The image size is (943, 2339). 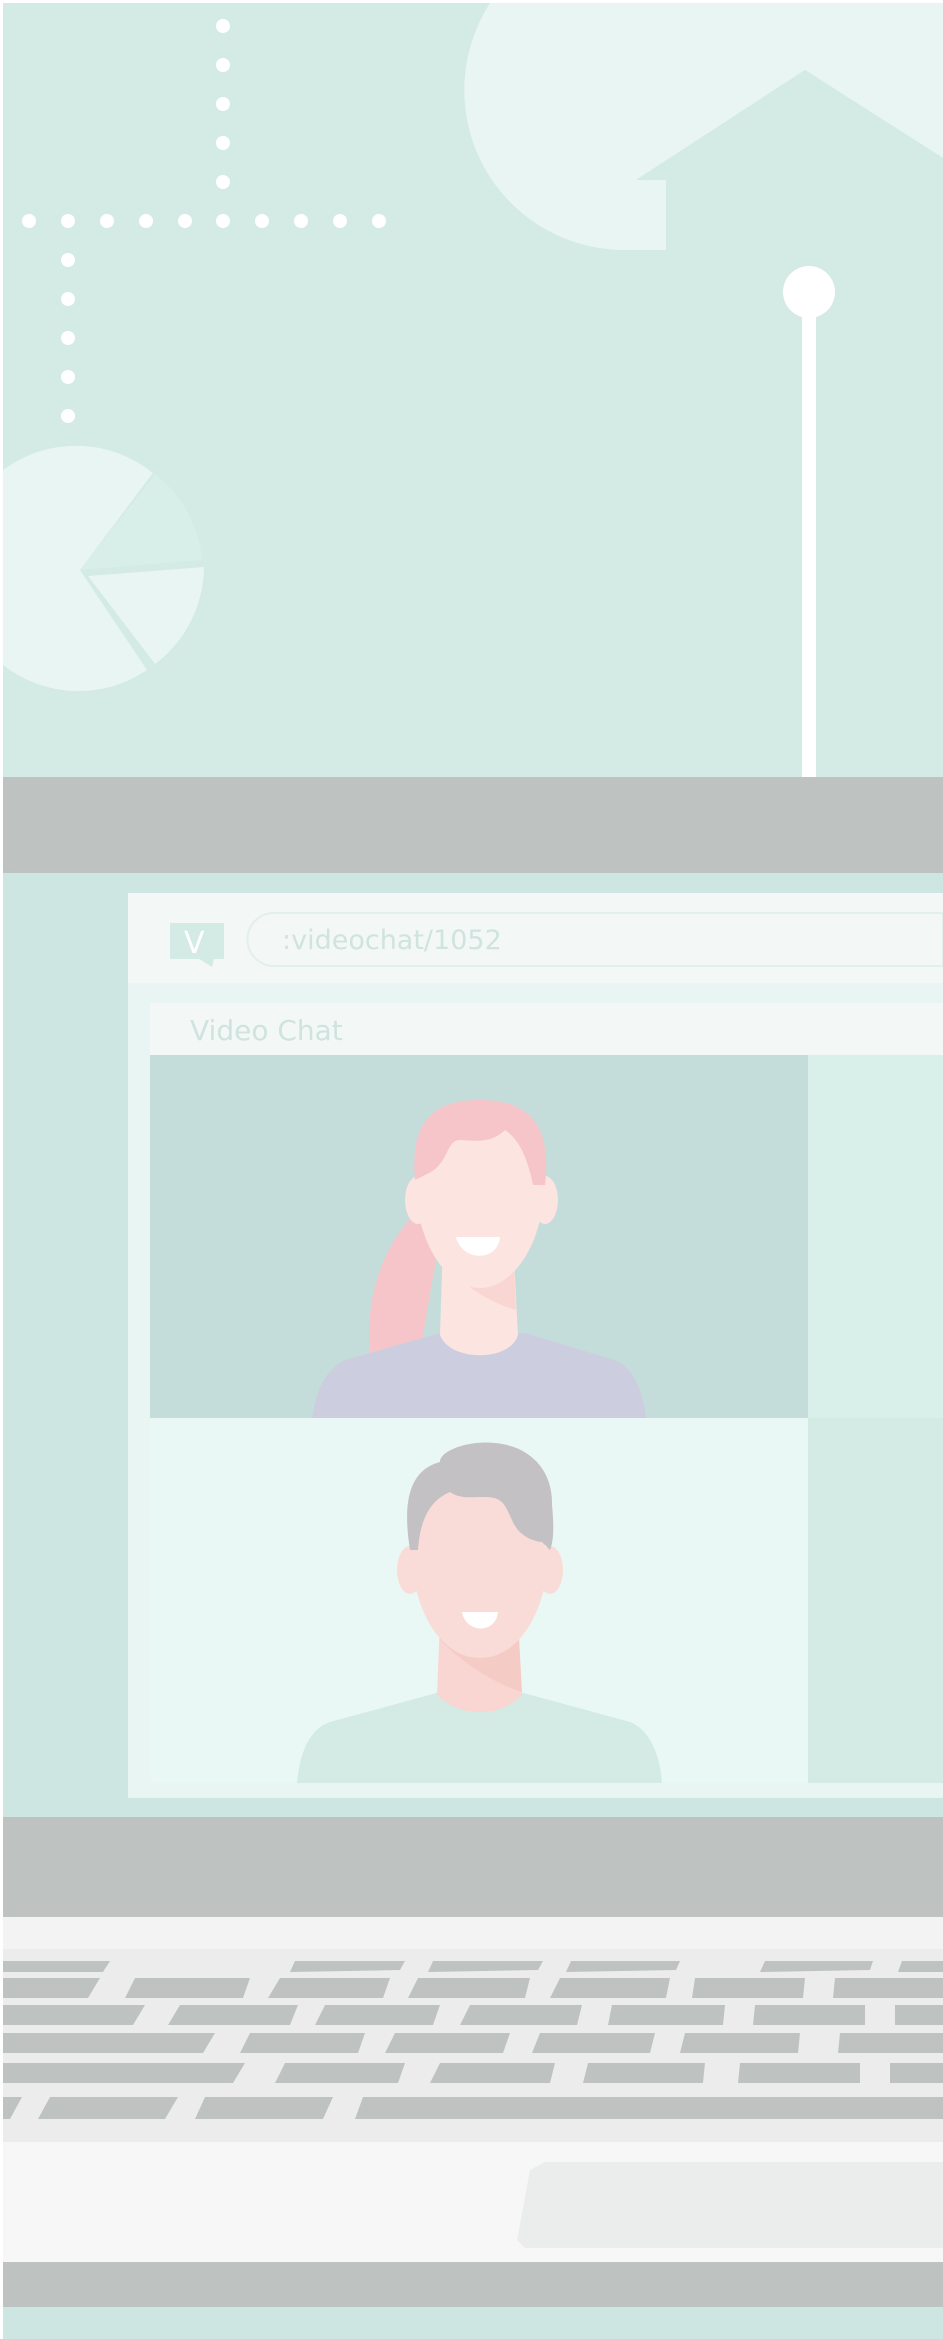 What do you see at coordinates (194, 943) in the screenshot?
I see `logo-letter: V` at bounding box center [194, 943].